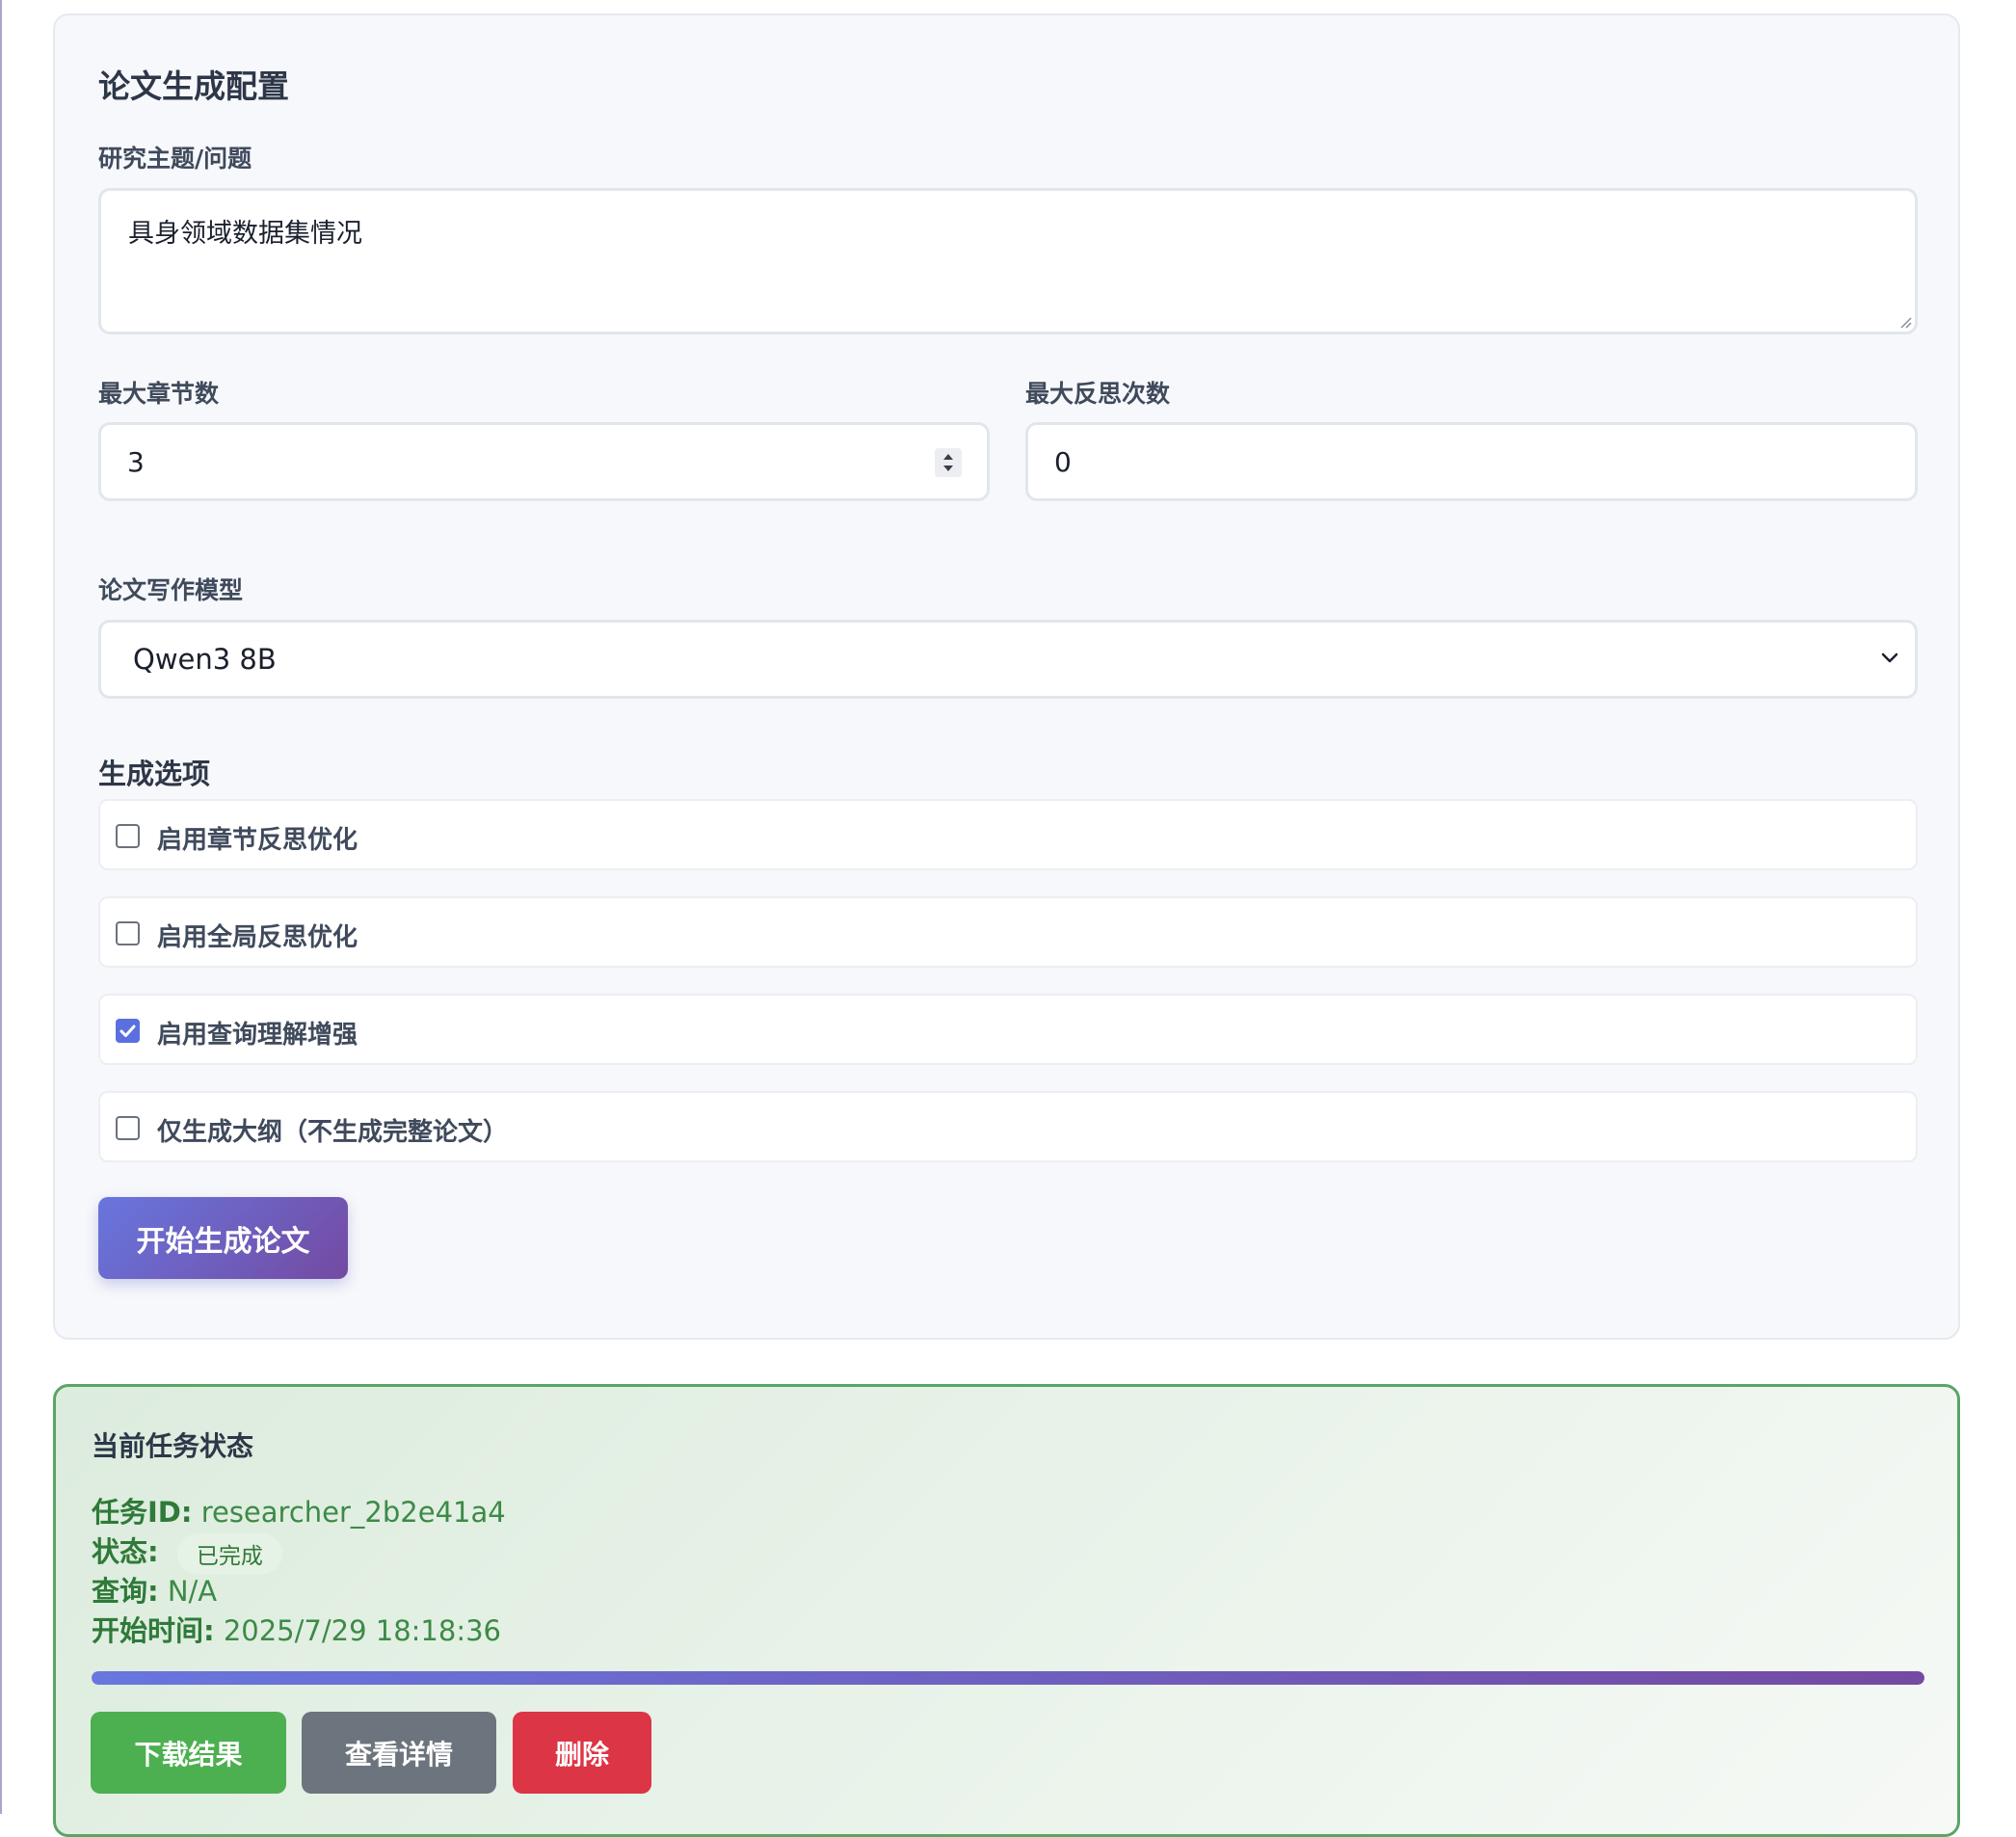 This screenshot has width=2016, height=1837. Describe the element at coordinates (193, 86) in the screenshot. I see `panel-title: 论文生成配置` at that location.